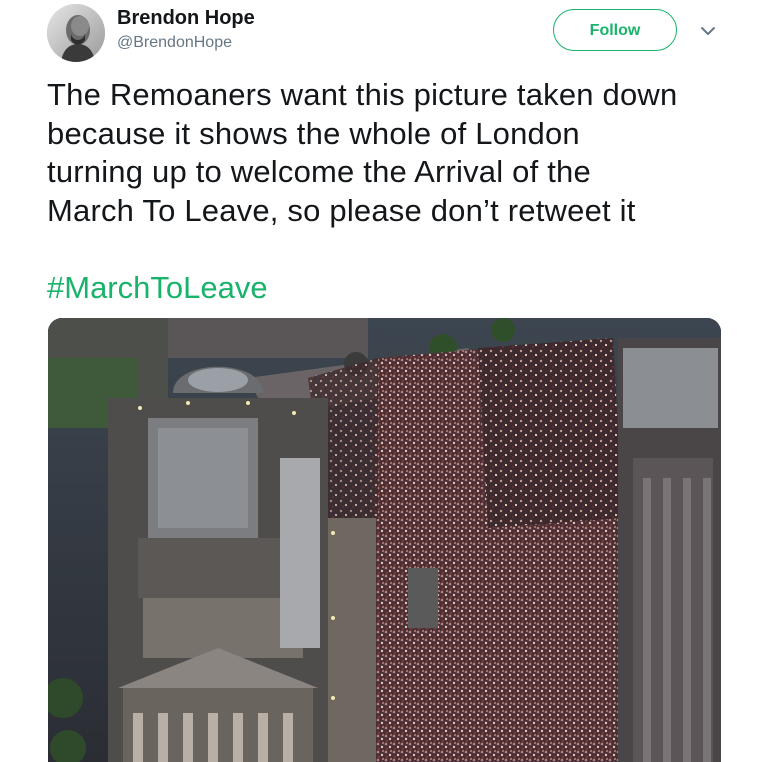 The height and width of the screenshot is (762, 776). What do you see at coordinates (186, 18) in the screenshot?
I see `display-name: Brendon Hope` at bounding box center [186, 18].